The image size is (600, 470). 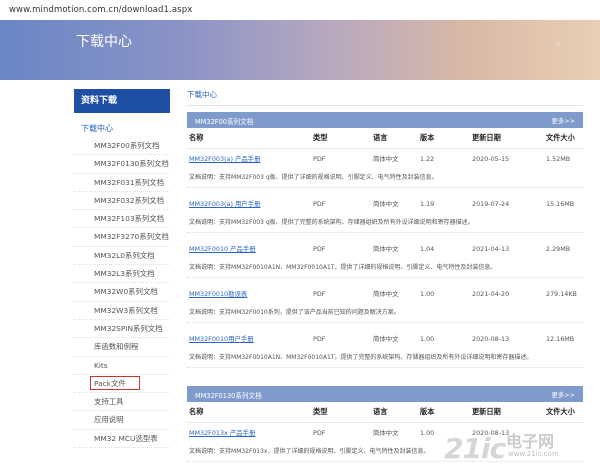 I want to click on banner-decoration, so click(x=530, y=50).